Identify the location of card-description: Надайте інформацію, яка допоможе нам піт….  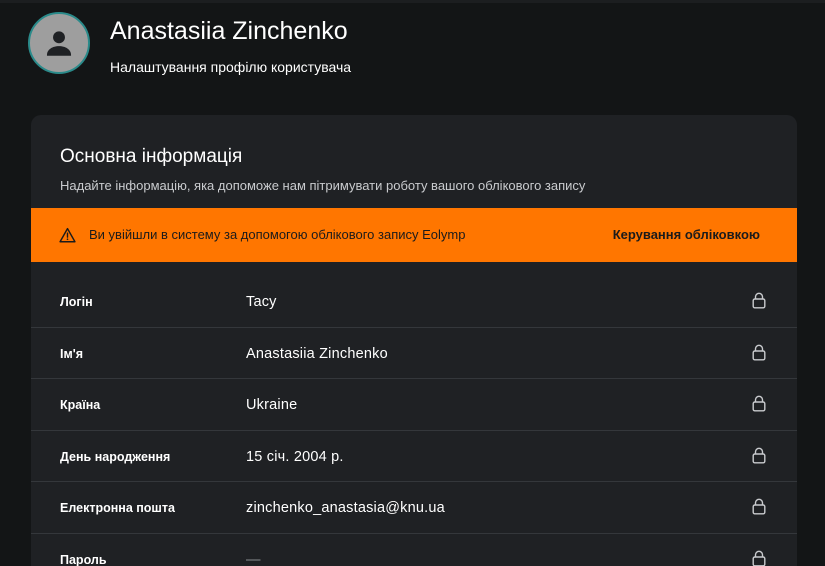
(323, 185).